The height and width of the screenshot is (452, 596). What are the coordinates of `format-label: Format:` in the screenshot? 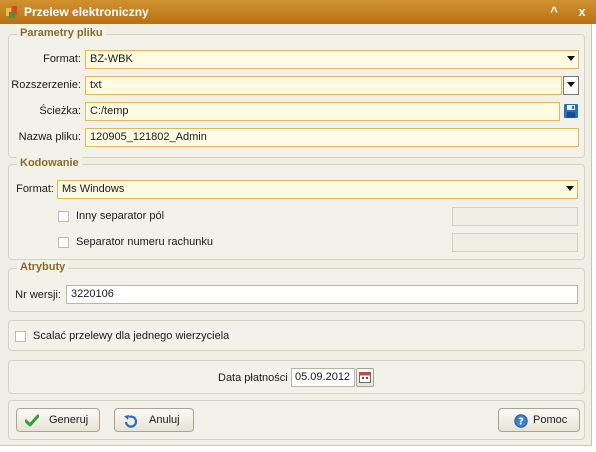 It's located at (62, 59).